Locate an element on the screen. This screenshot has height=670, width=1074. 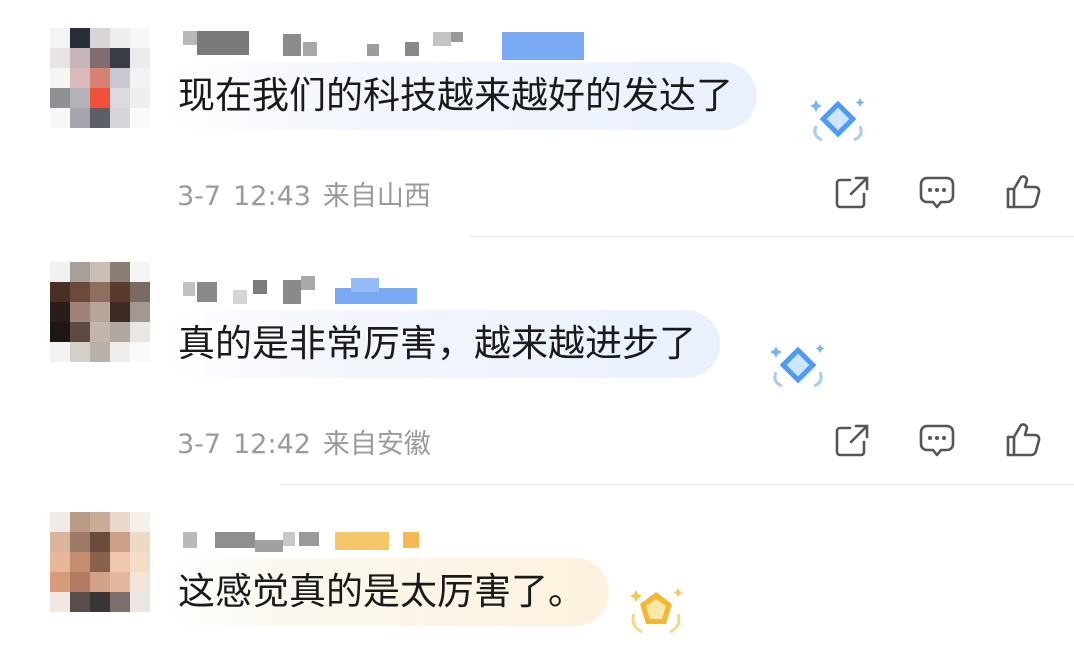
comment-bubble: 这感觉真的是太厉害了。 is located at coordinates (384, 592).